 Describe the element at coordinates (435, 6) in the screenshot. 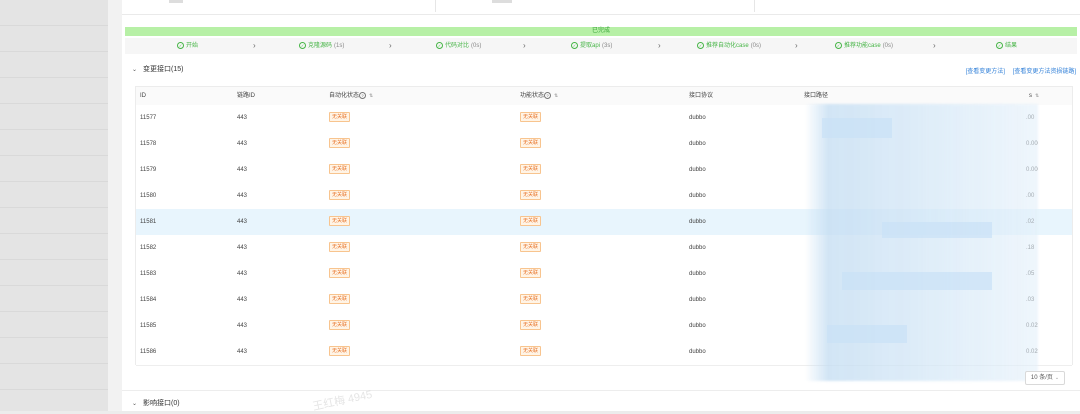

I see `summary-divider` at that location.